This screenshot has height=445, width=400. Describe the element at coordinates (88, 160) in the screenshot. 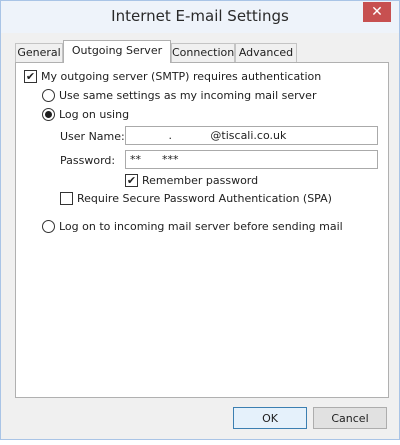

I see `password-label: Password:` at that location.